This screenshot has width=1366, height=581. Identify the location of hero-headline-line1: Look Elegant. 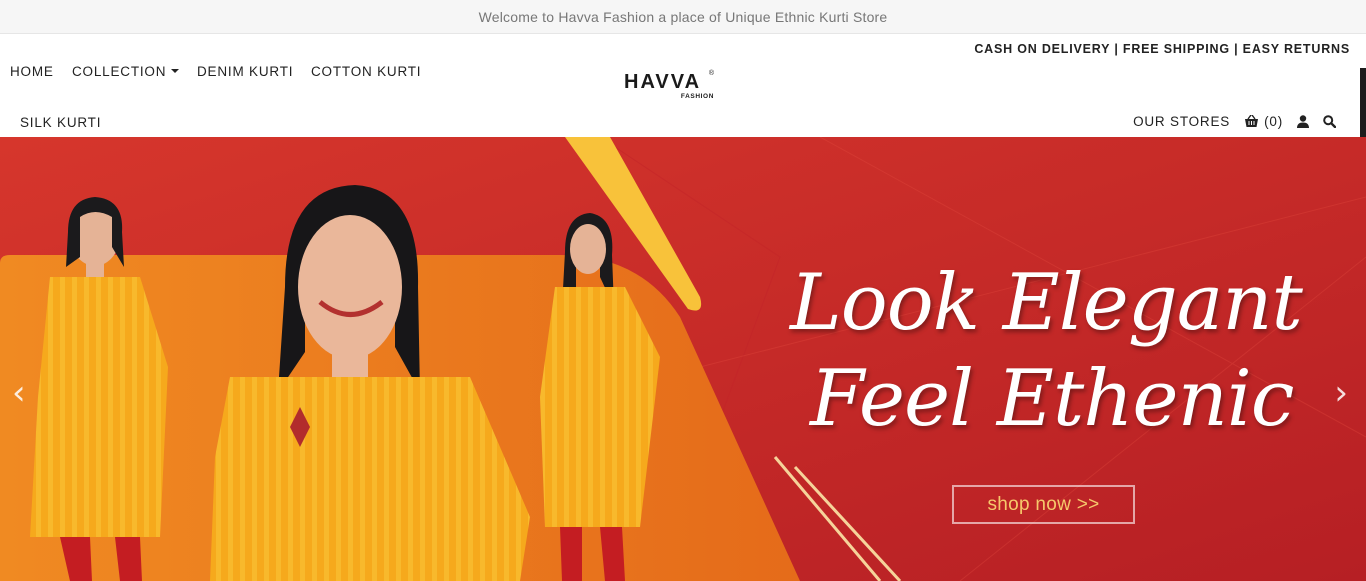
(1046, 303).